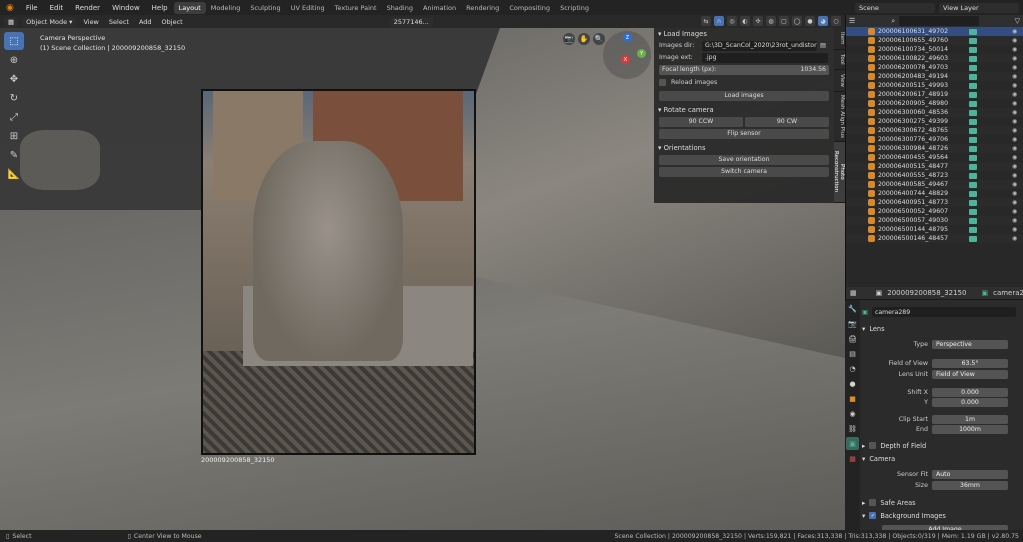  I want to click on outliner-row: 200006400515_48477 ◉, so click(934, 166).